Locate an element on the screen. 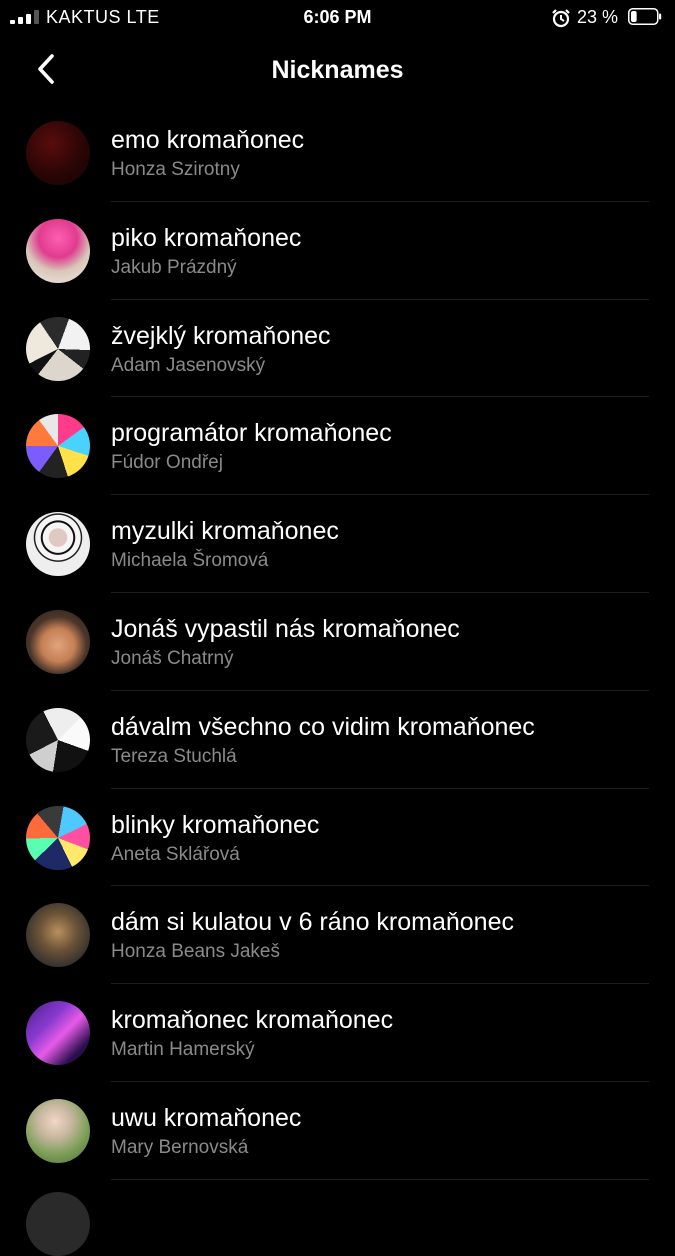  list-item: piko kromaňonec Jakub Prázdný is located at coordinates (337, 251).